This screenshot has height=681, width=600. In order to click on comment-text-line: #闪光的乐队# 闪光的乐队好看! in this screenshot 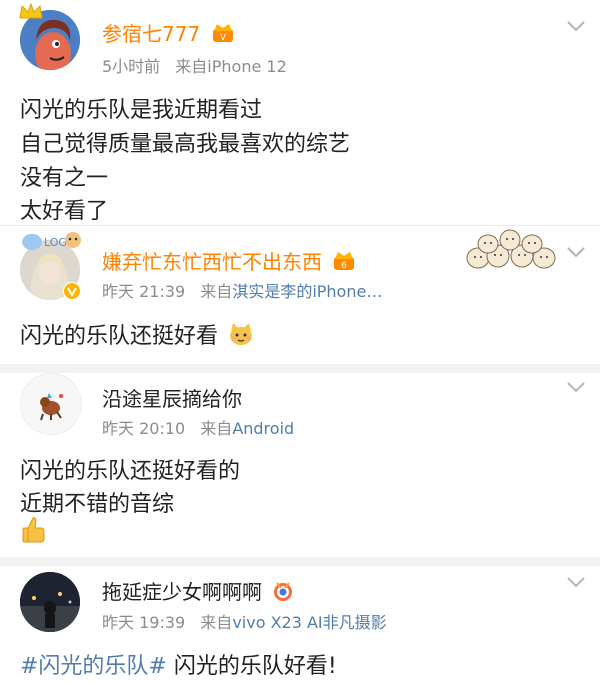, I will do `click(178, 664)`.